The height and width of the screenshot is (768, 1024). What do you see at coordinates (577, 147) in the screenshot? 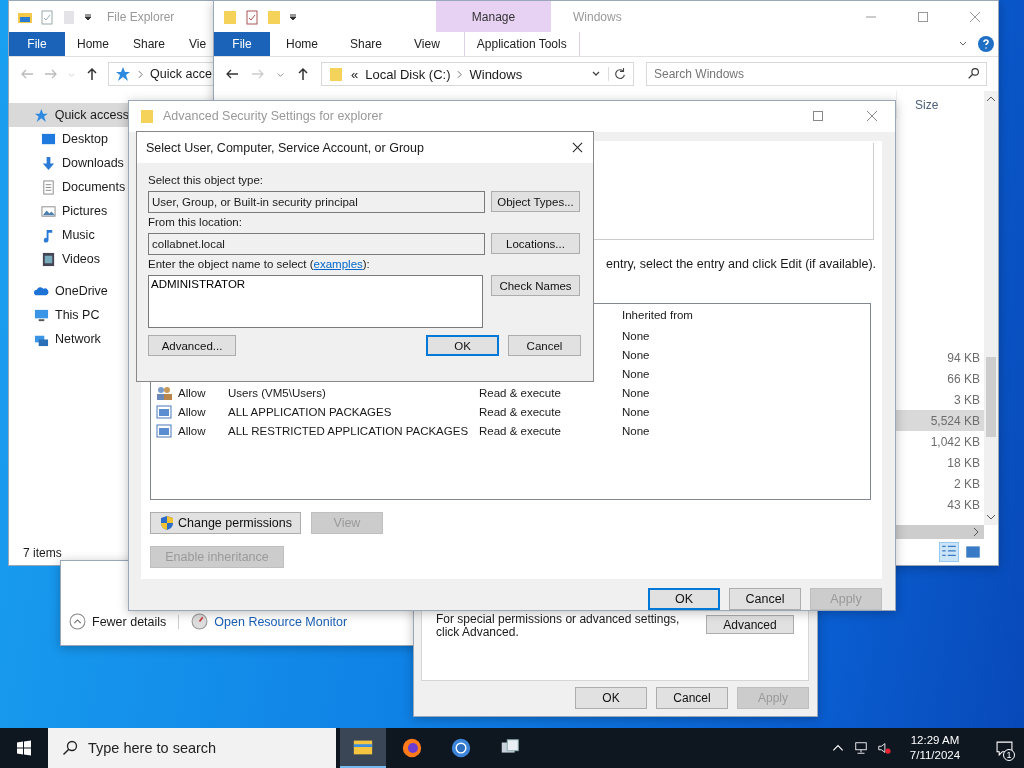
I see `close-icon` at bounding box center [577, 147].